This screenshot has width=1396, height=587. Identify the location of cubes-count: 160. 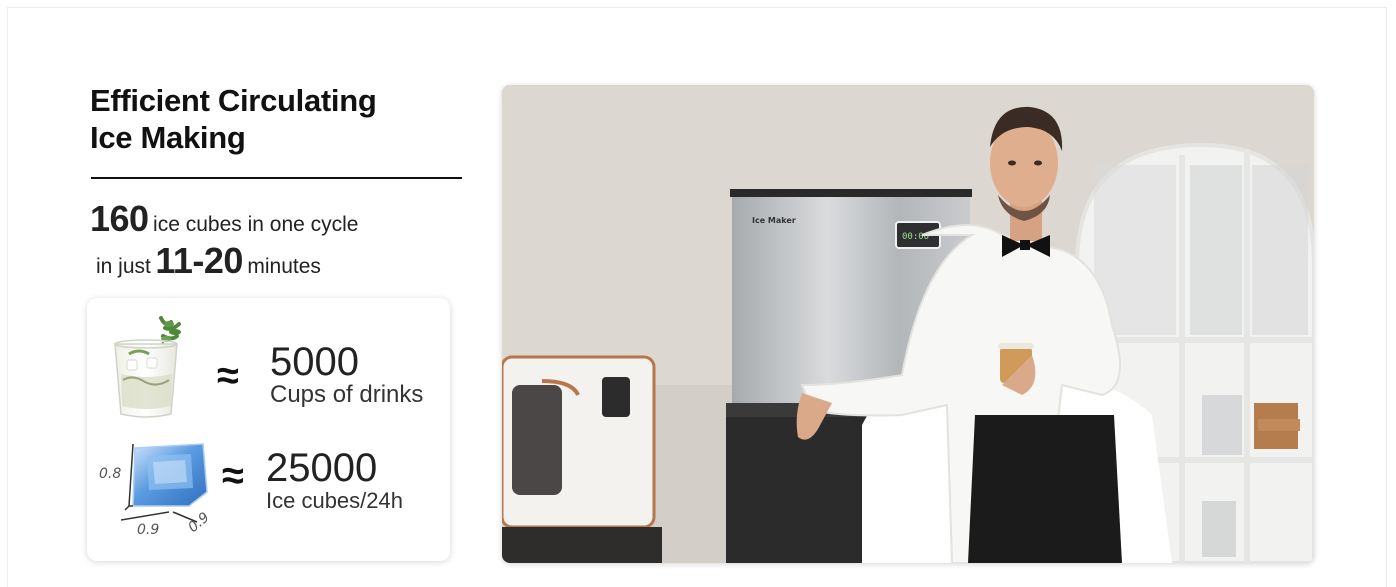
(119, 218).